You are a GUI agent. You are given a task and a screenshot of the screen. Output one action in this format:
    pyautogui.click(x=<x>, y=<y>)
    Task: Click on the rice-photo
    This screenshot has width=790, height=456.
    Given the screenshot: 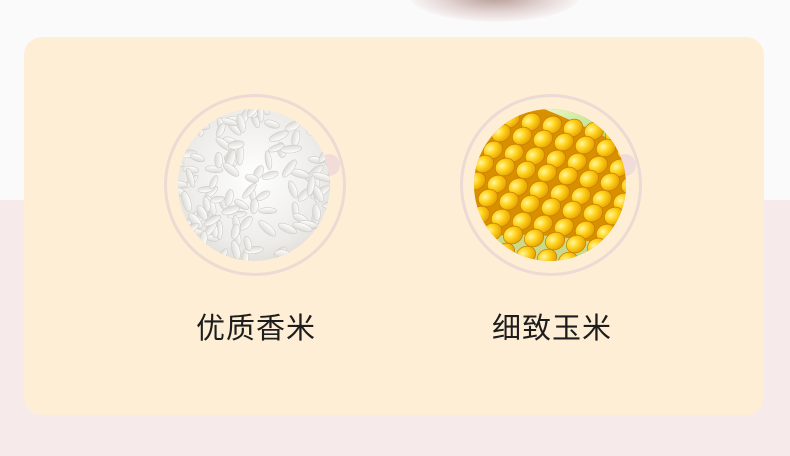 What is the action you would take?
    pyautogui.click(x=254, y=185)
    